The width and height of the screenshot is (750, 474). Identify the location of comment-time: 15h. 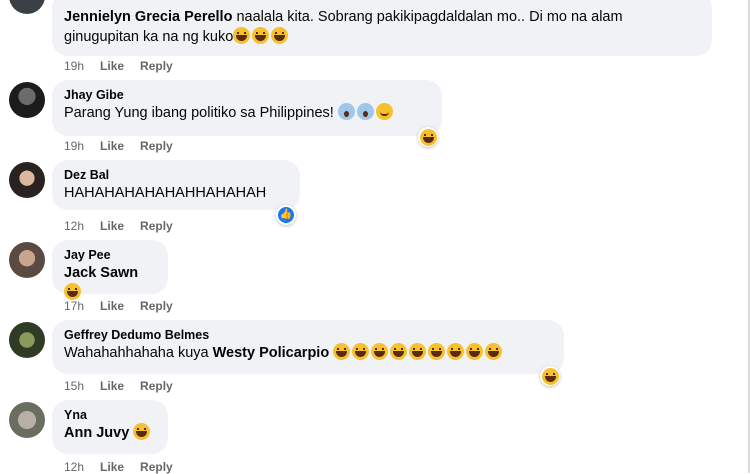
(74, 386).